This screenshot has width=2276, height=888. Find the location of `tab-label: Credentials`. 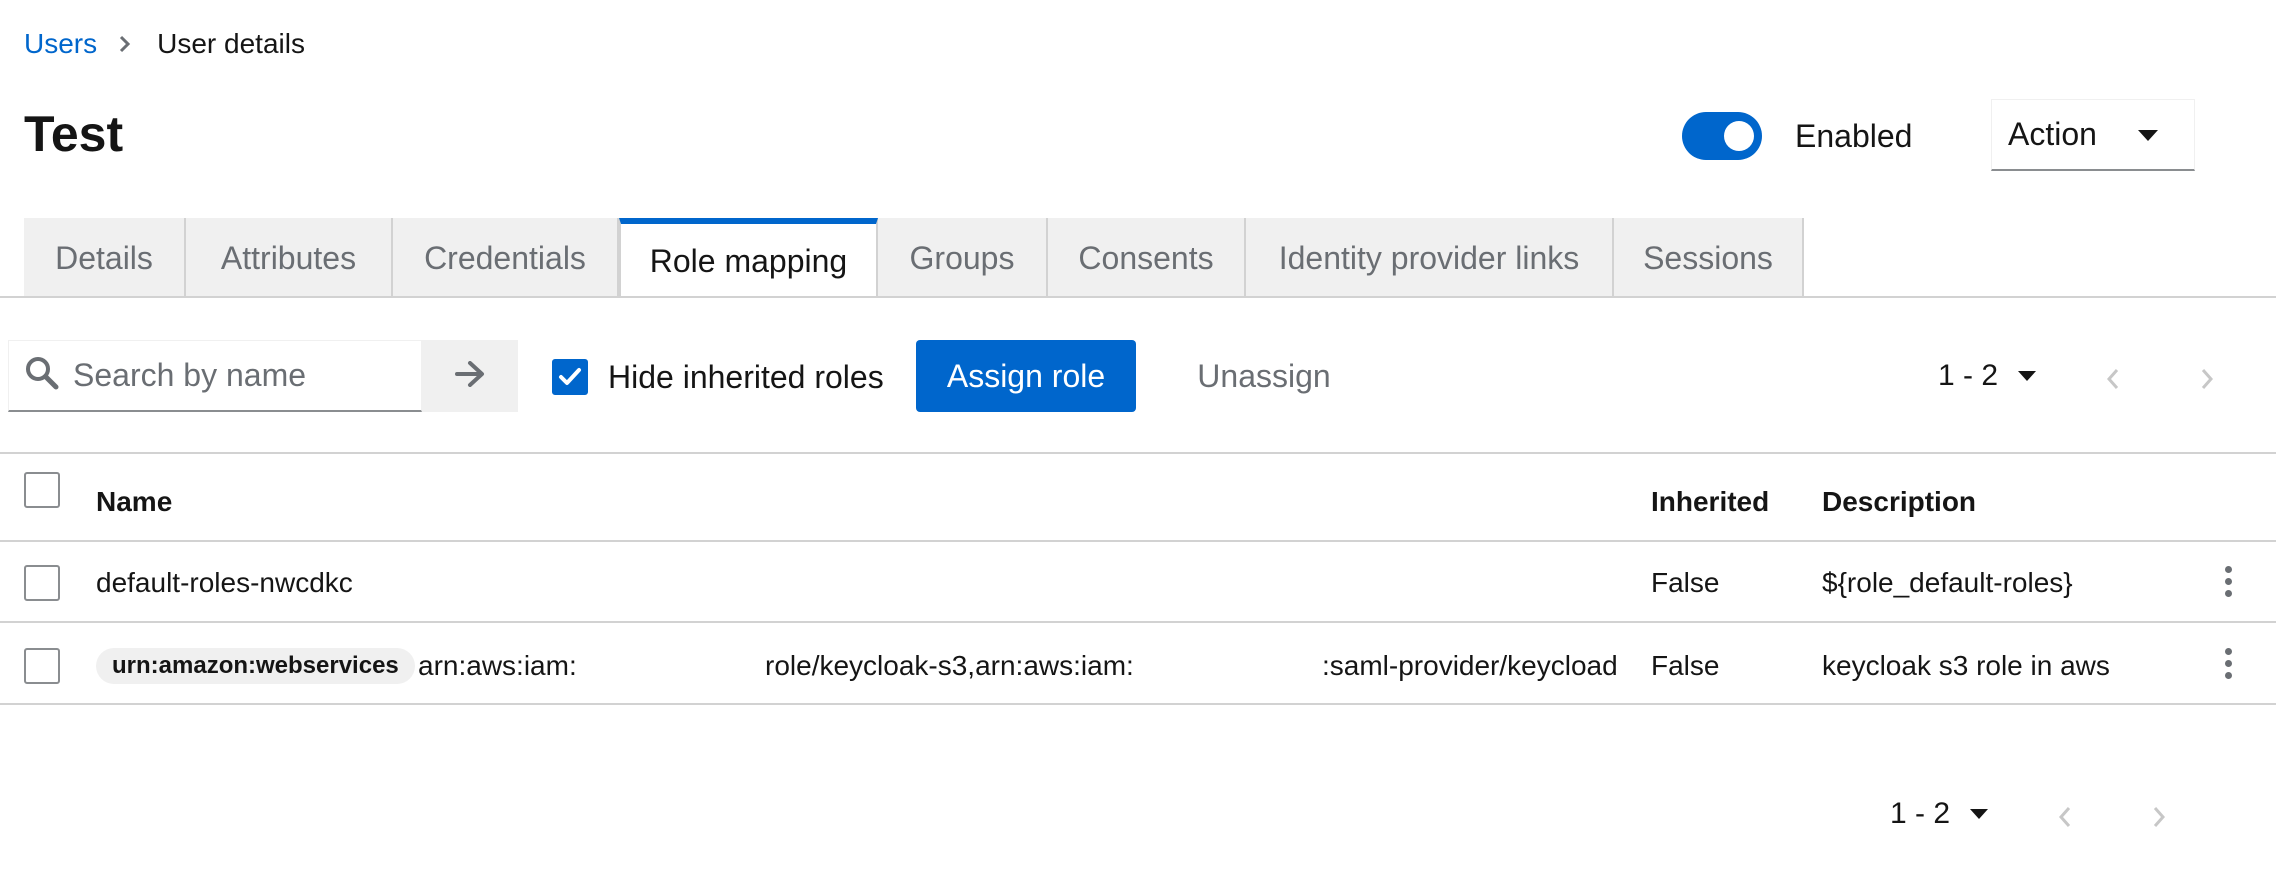

tab-label: Credentials is located at coordinates (505, 257).